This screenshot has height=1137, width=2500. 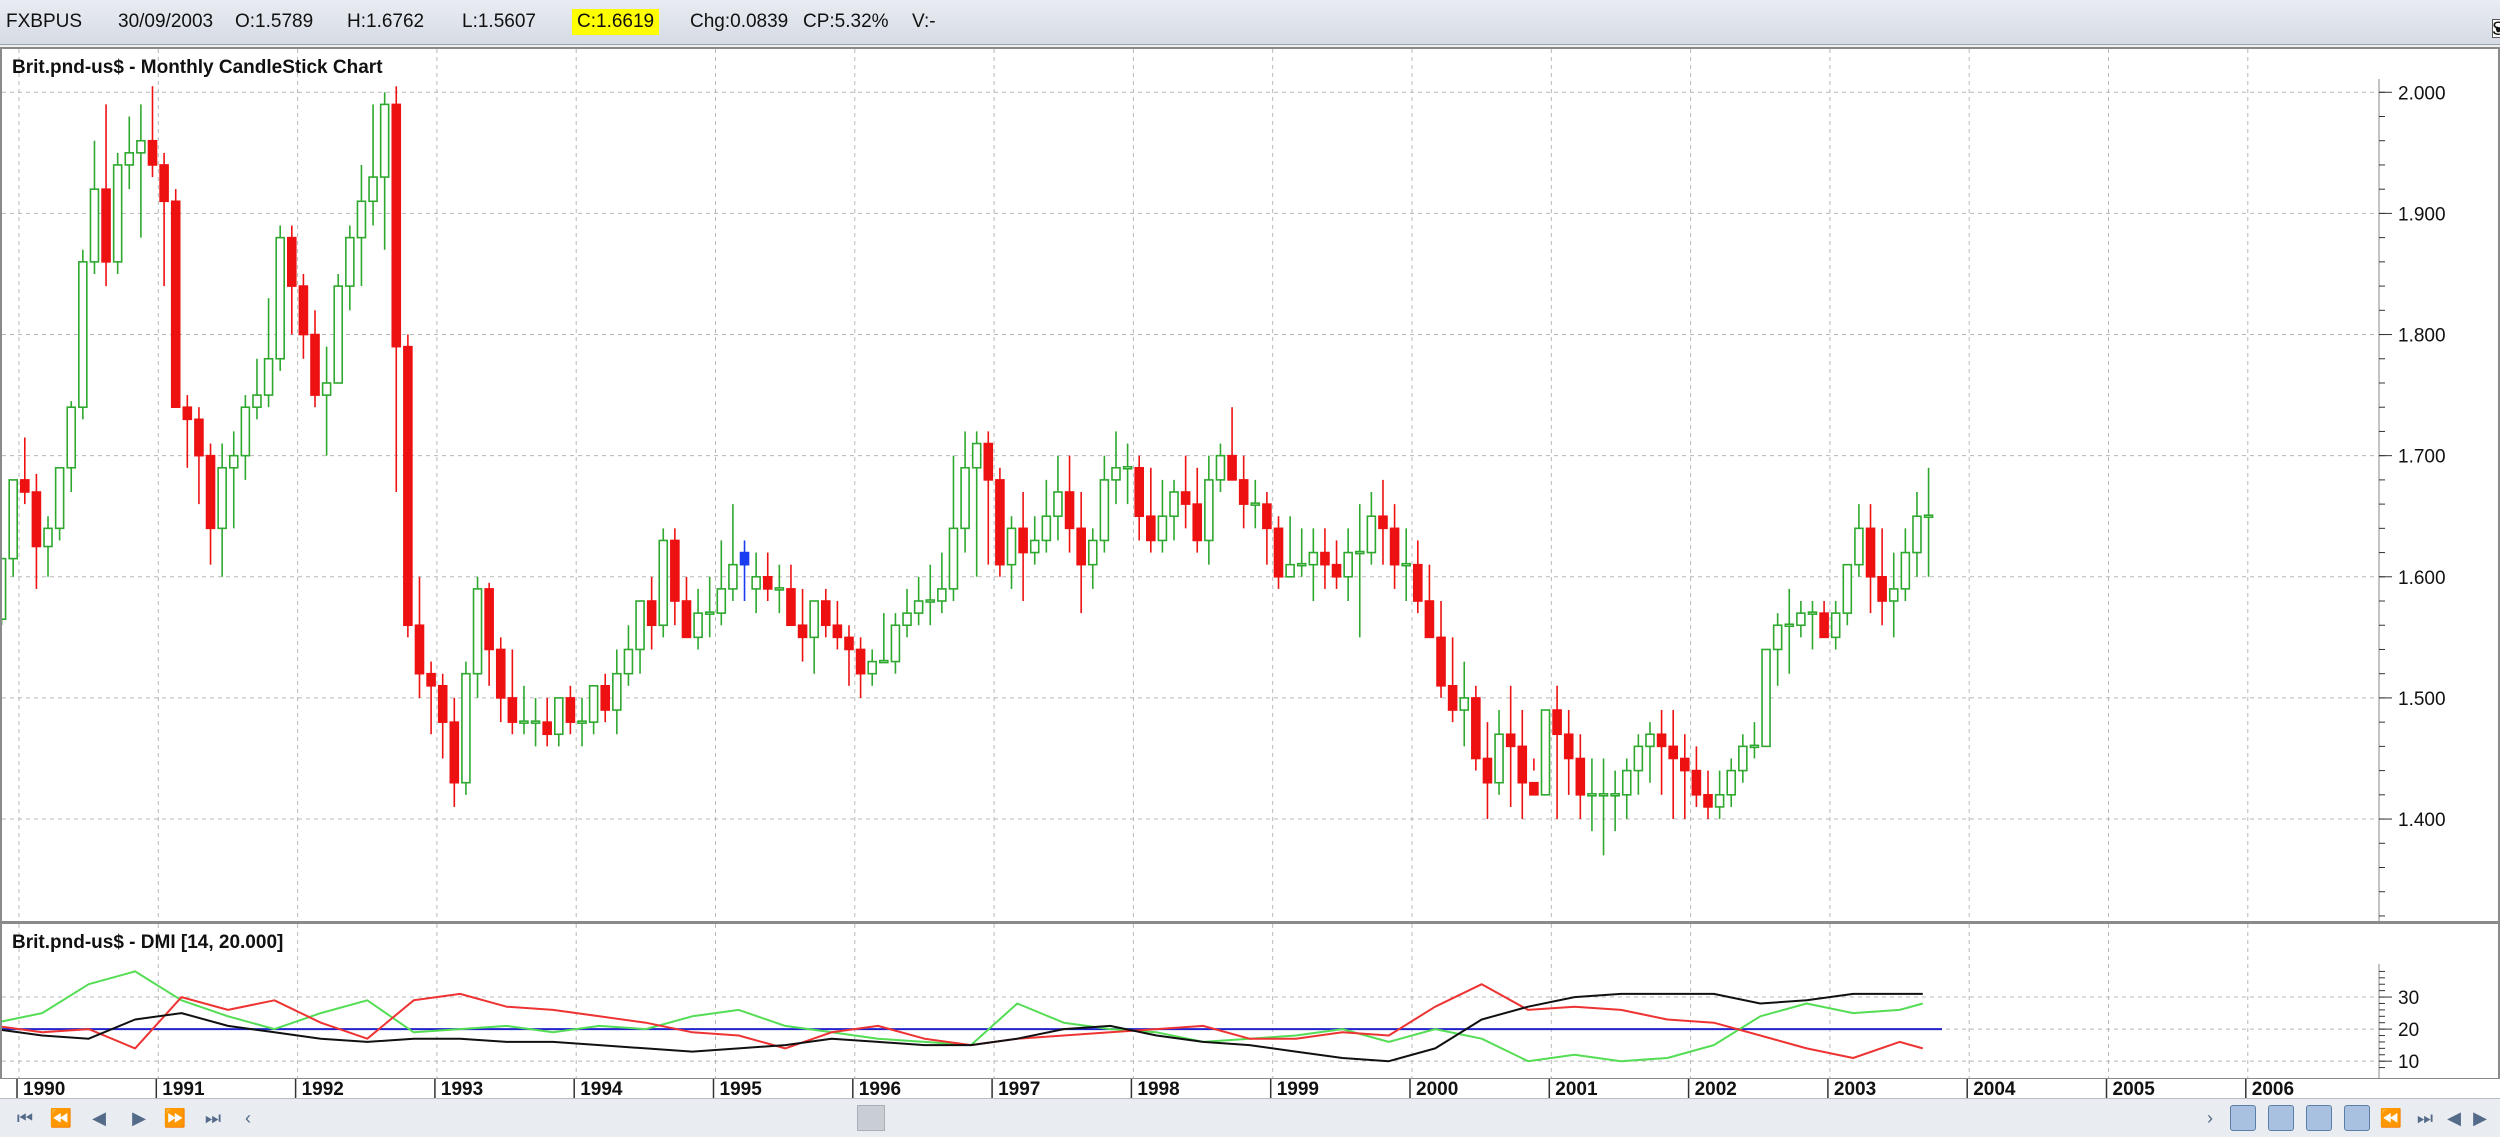 What do you see at coordinates (2408, 1030) in the screenshot?
I see `dmi-tick-label: 20` at bounding box center [2408, 1030].